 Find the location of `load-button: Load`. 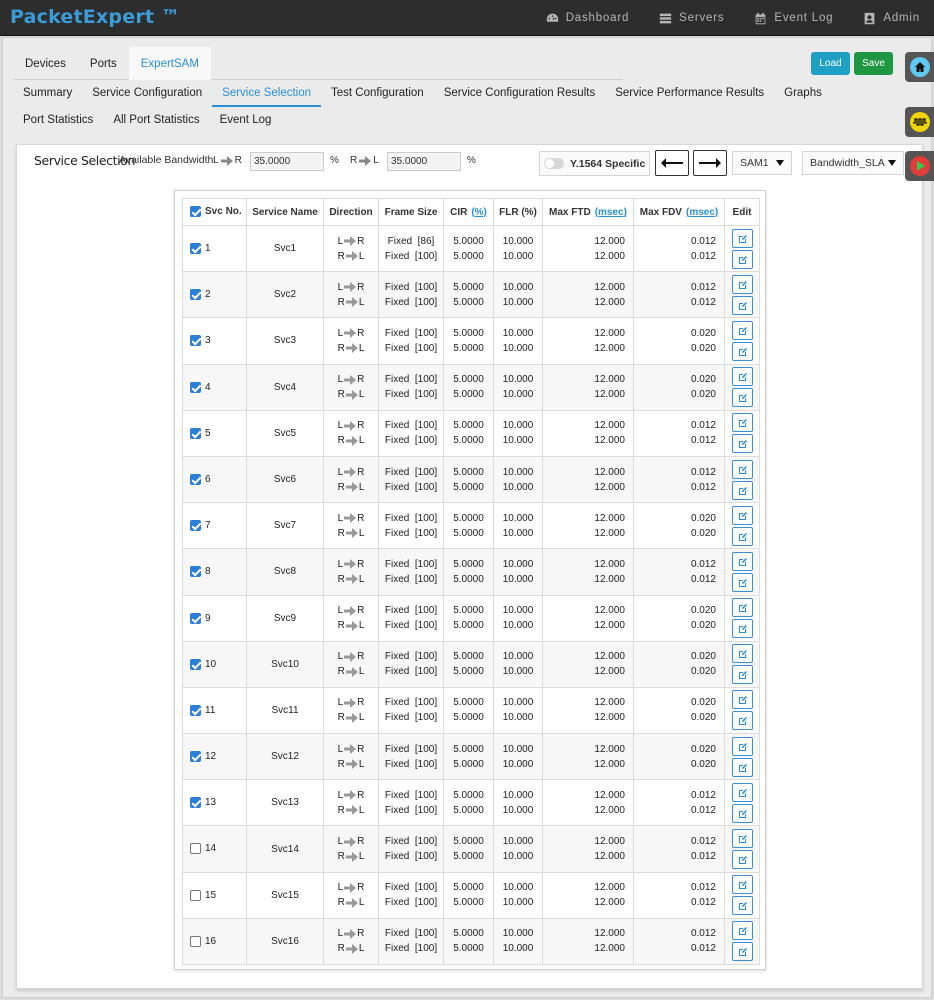

load-button: Load is located at coordinates (830, 63).